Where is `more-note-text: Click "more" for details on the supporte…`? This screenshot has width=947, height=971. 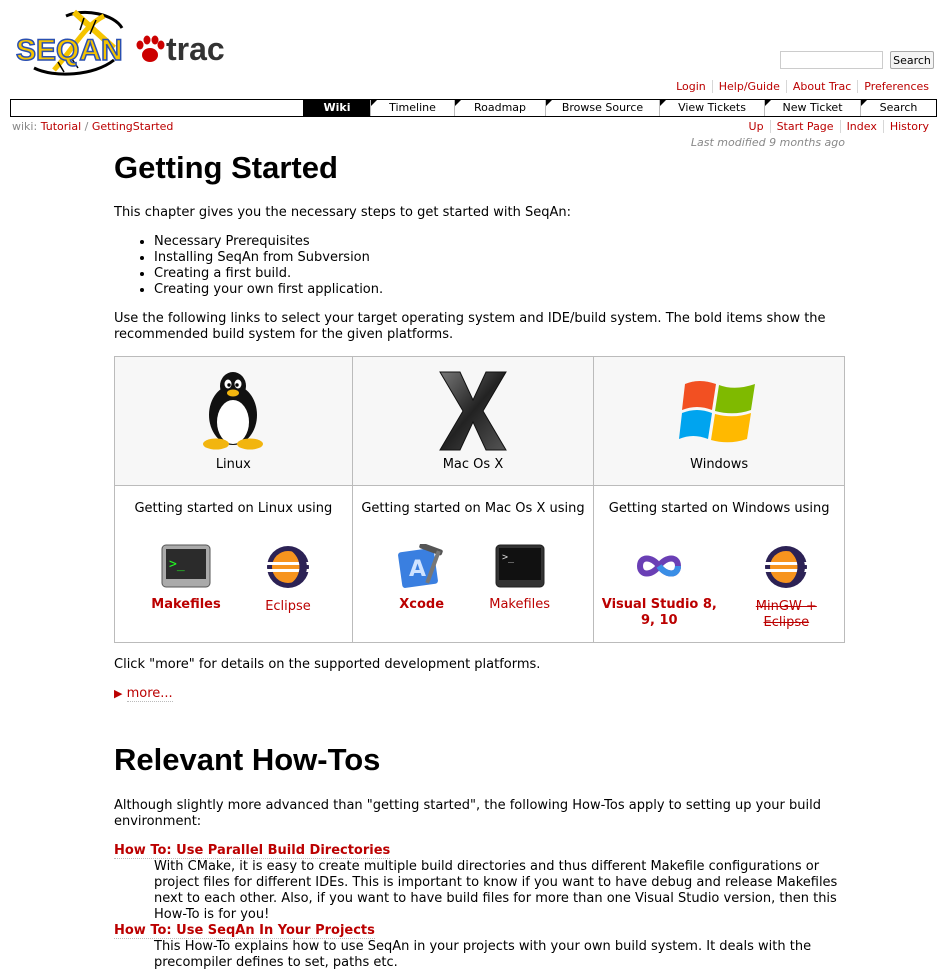 more-note-text: Click "more" for details on the supporte… is located at coordinates (327, 664).